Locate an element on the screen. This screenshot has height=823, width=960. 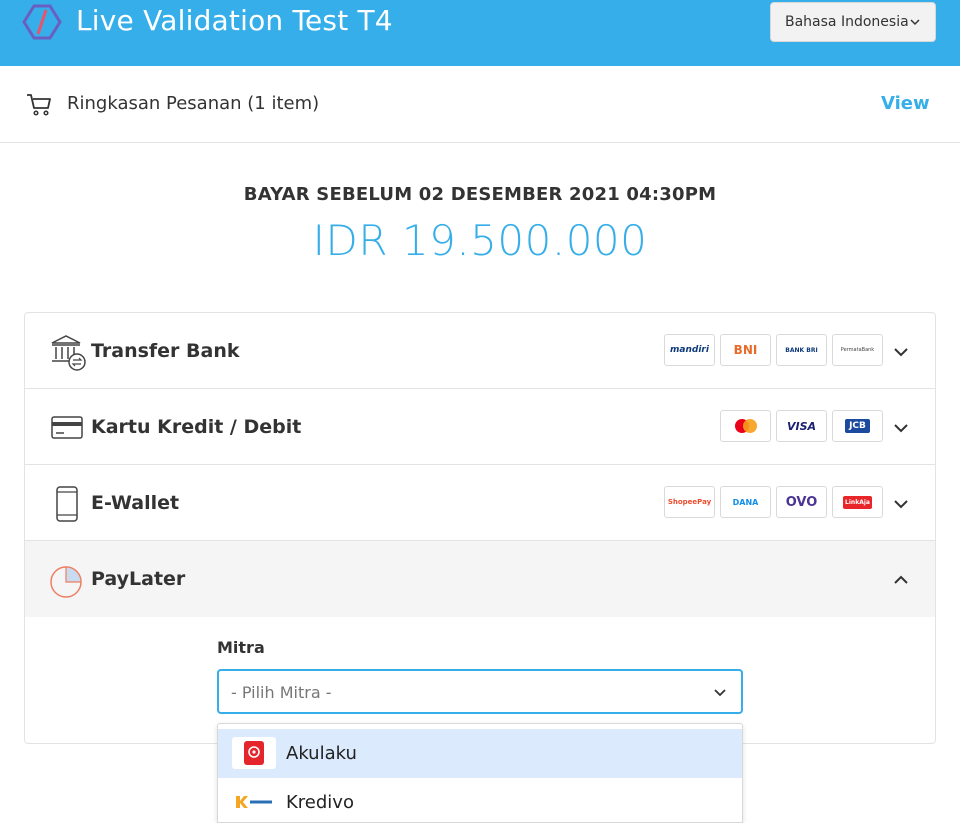
kredivo-logo is located at coordinates (254, 802).